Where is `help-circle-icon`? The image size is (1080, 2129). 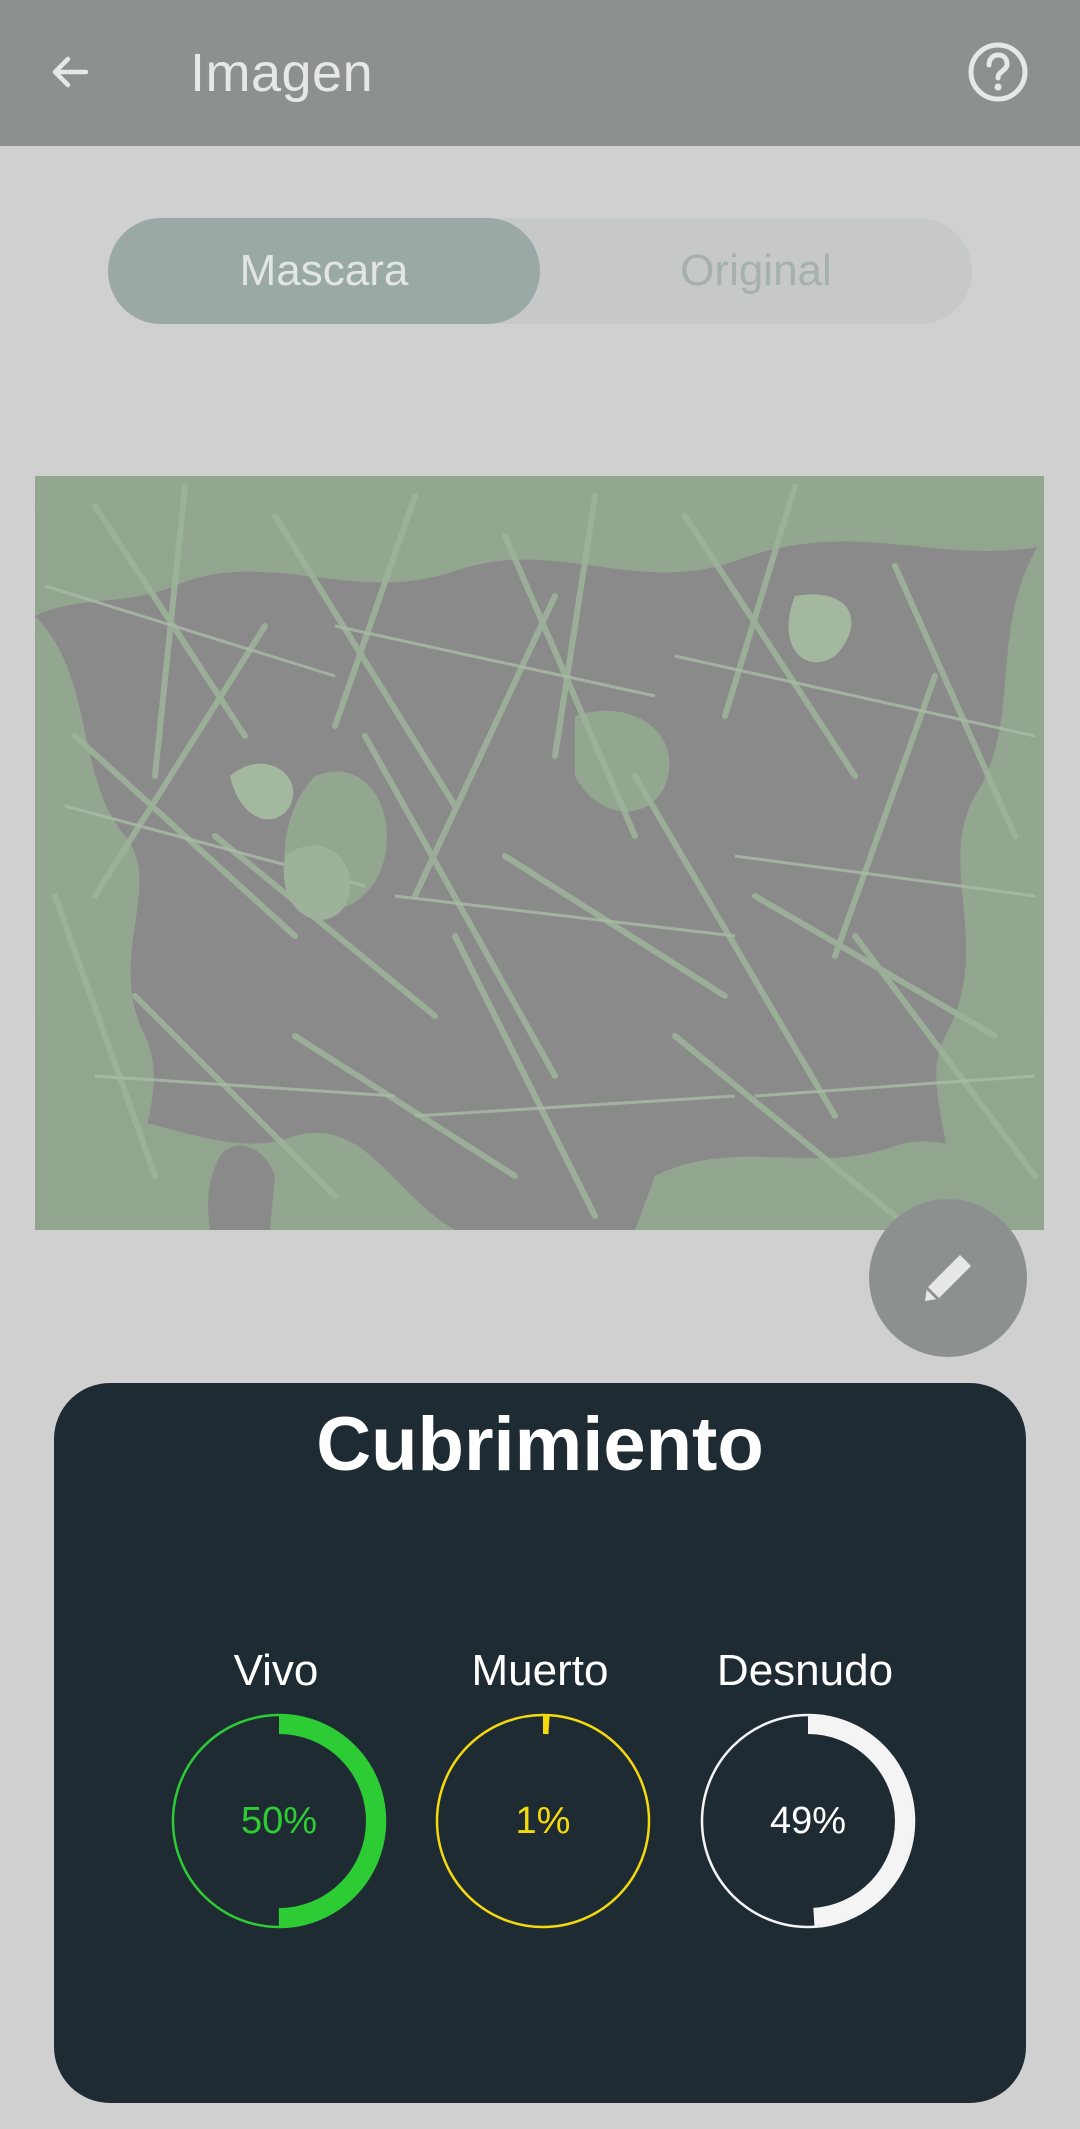
help-circle-icon is located at coordinates (998, 72).